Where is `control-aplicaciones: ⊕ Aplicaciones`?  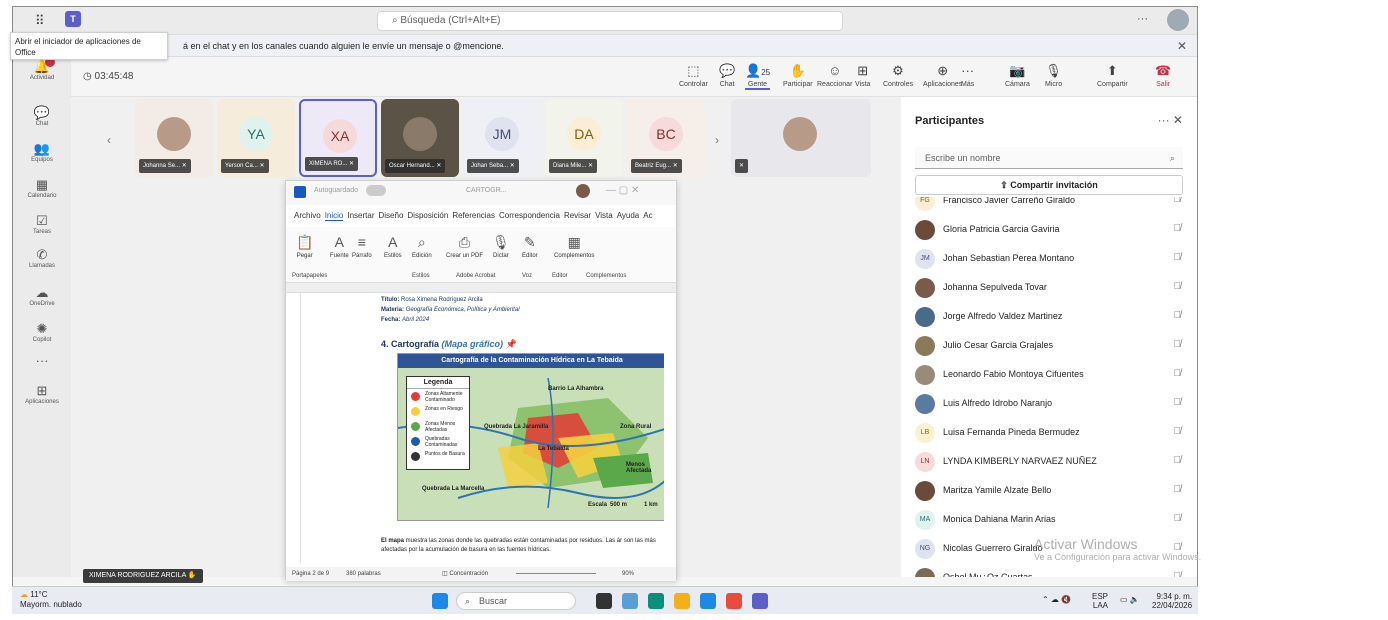
control-aplicaciones: ⊕ Aplicaciones is located at coordinates (942, 75).